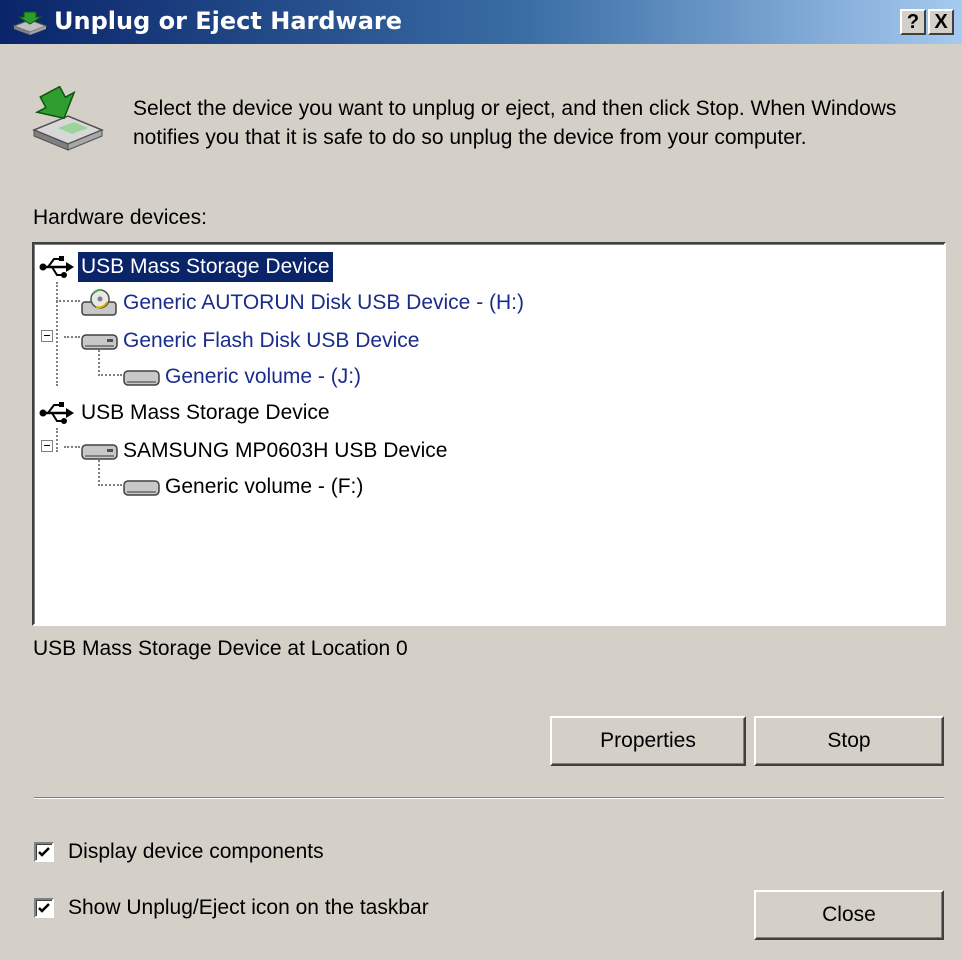  What do you see at coordinates (264, 486) in the screenshot?
I see `tree-node-label: Generic volume - (F:)` at bounding box center [264, 486].